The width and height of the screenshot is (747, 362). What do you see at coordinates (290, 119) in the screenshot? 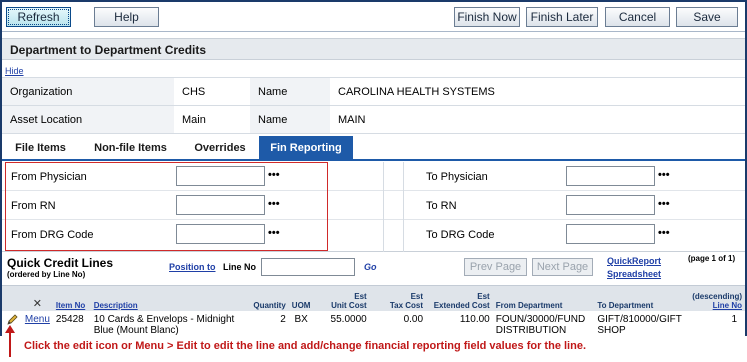
I see `asset-location-name-label: Name` at bounding box center [290, 119].